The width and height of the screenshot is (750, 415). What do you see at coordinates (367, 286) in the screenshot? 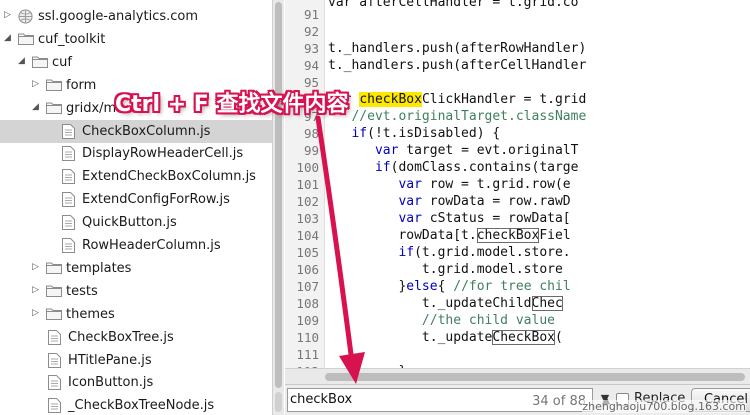
I see `code-token: }` at bounding box center [367, 286].